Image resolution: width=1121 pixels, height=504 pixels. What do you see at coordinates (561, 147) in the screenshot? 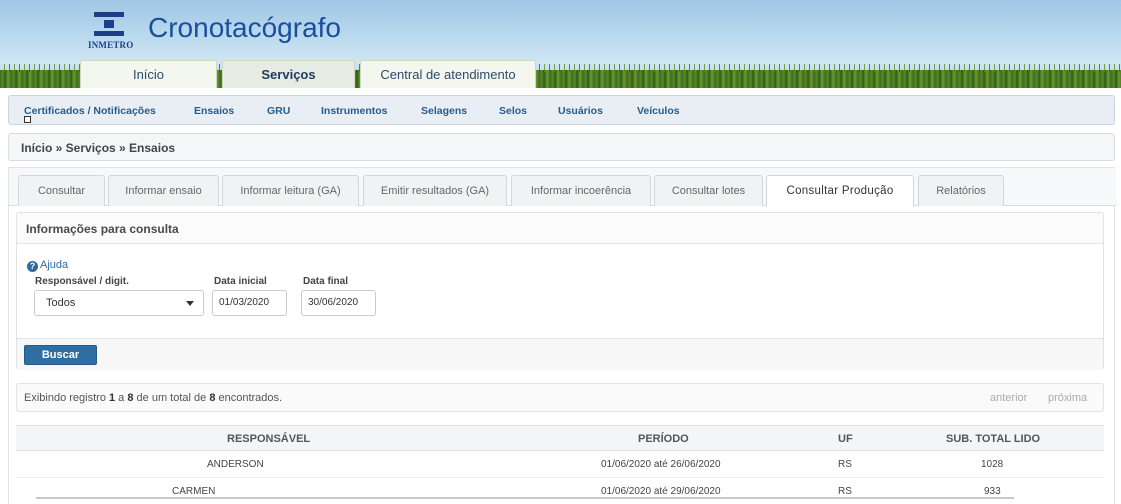
I see `breadcrumb: Início » Serviços » Ensaios` at bounding box center [561, 147].